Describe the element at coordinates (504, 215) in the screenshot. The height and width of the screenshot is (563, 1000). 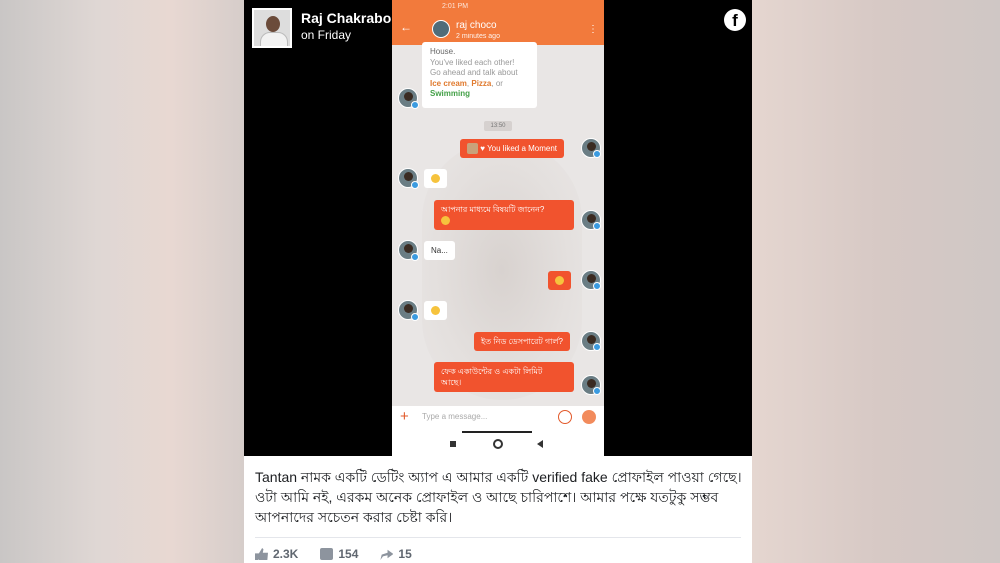
I see `message-question: আপনার মাধ্যমে বিষয়টি জানেন?` at that location.